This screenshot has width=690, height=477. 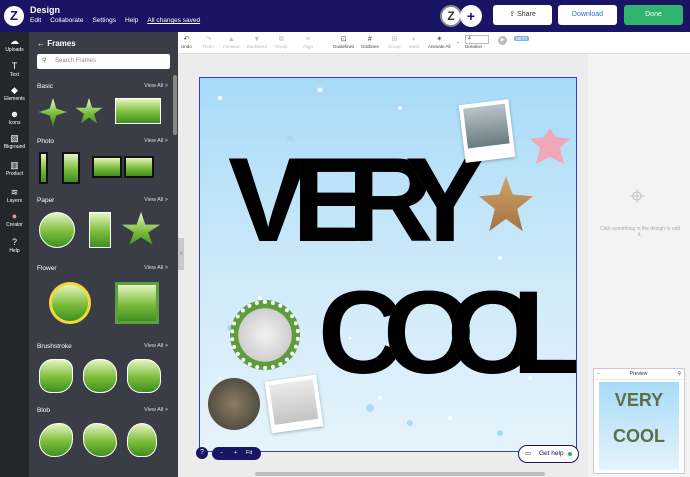 What do you see at coordinates (474, 46) in the screenshot?
I see `duration-label: Duration` at bounding box center [474, 46].